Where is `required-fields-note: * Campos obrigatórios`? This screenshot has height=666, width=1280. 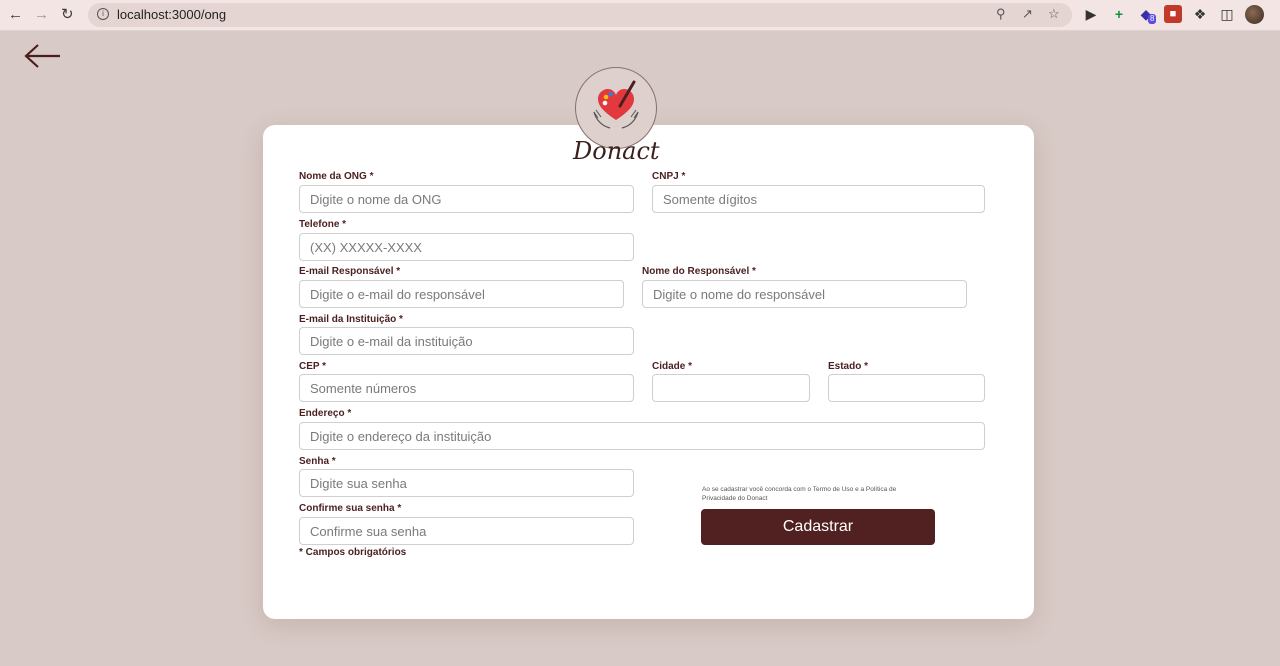
required-fields-note: * Campos obrigatórios is located at coordinates (353, 552).